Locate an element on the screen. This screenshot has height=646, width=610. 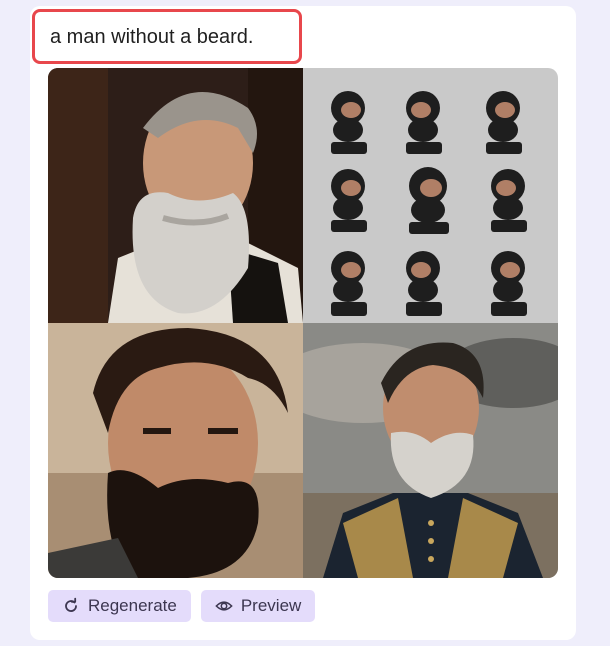
preview-button: Preview is located at coordinates (258, 606).